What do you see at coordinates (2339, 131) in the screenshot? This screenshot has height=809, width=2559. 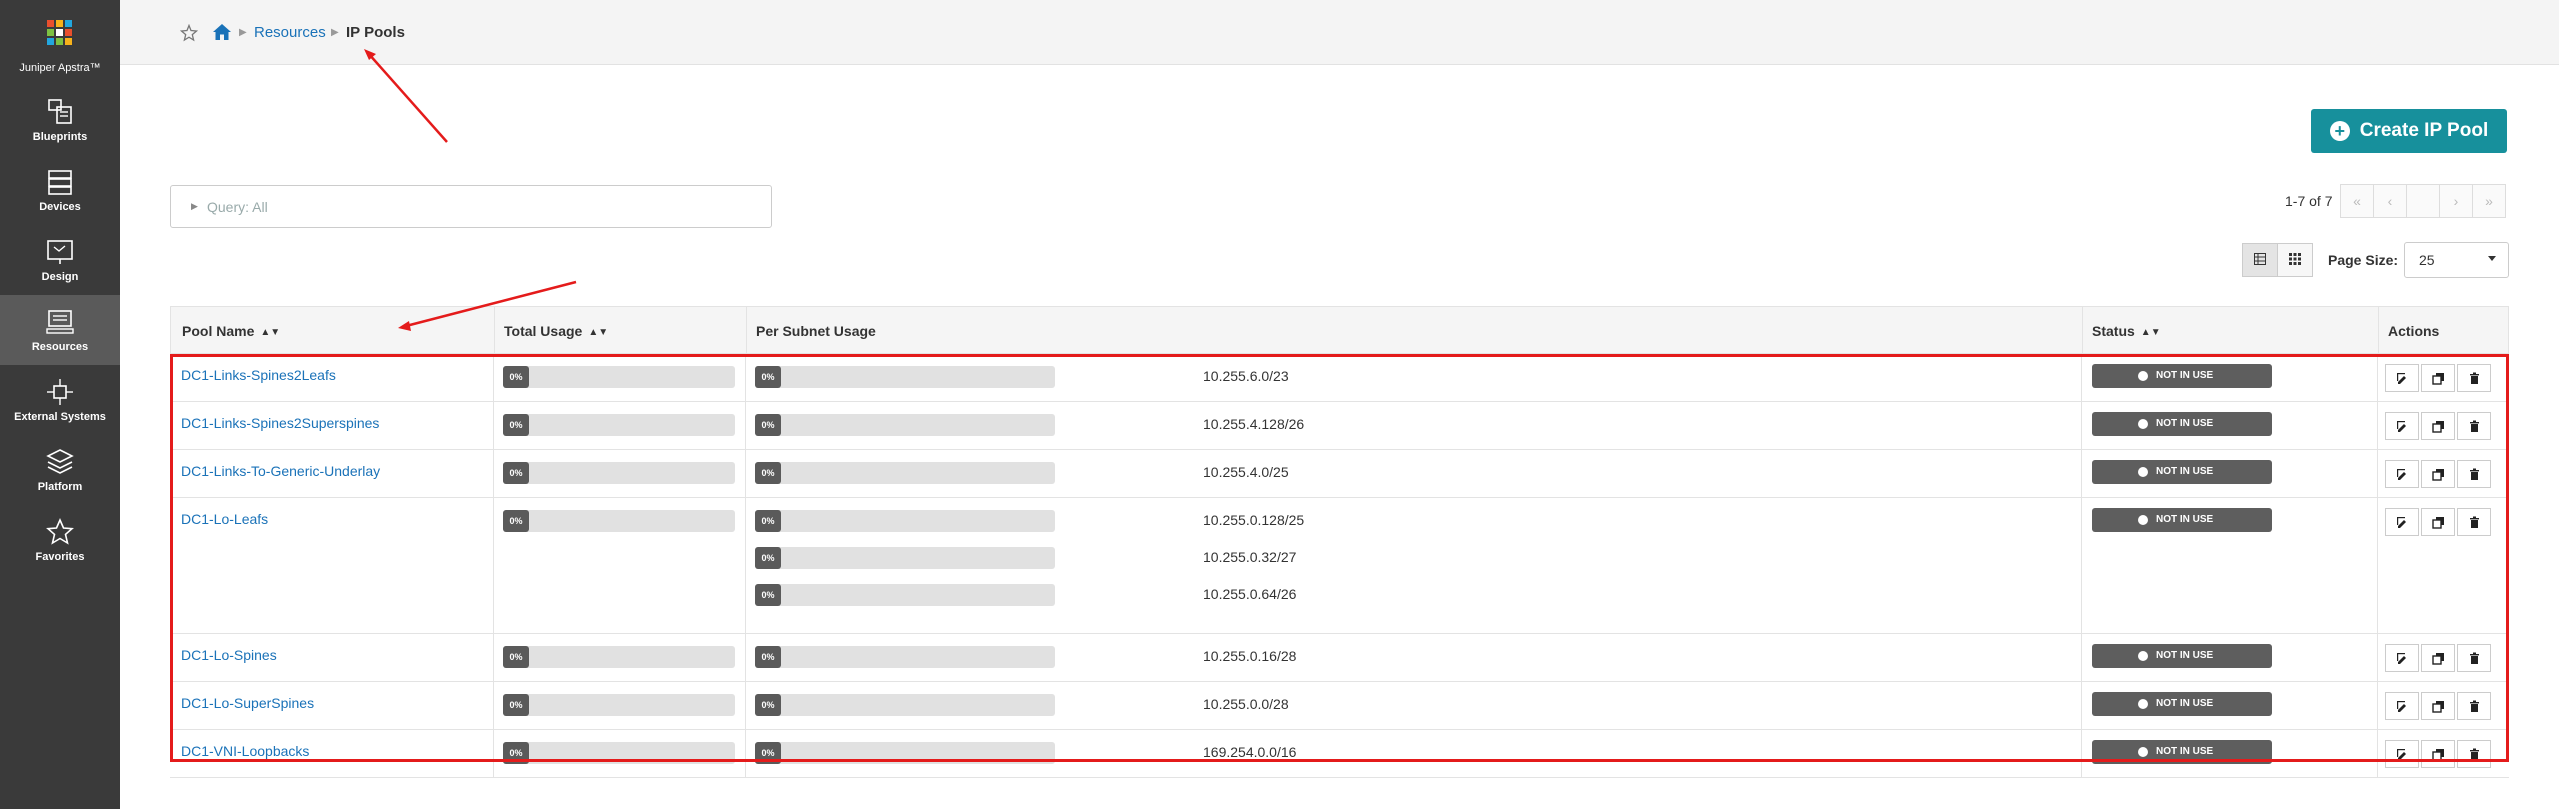 I see `plus-circle-icon: +` at bounding box center [2339, 131].